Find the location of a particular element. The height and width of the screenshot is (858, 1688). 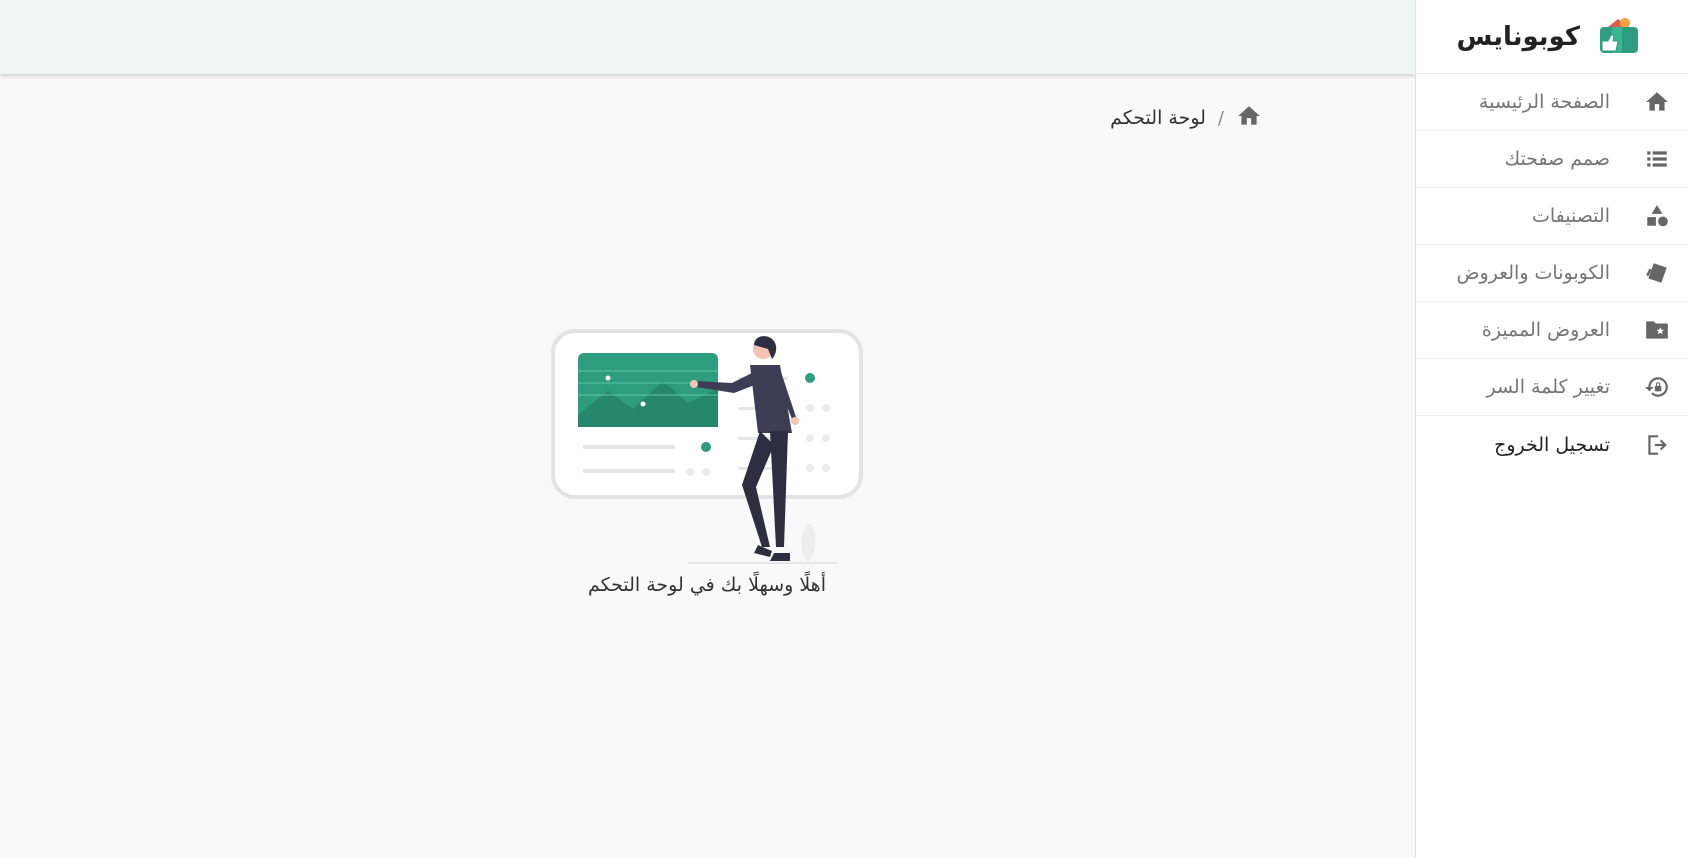

brand-name: كوبونايس is located at coordinates (1518, 36).